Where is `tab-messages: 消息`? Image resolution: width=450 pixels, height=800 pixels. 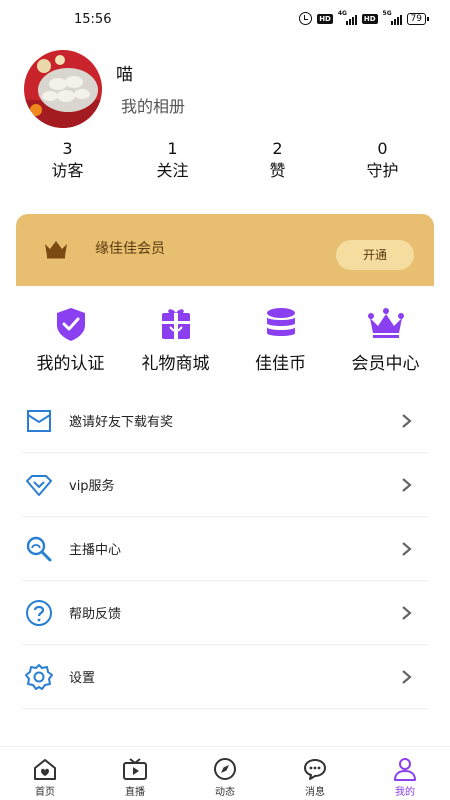
tab-messages: 消息 is located at coordinates (315, 773).